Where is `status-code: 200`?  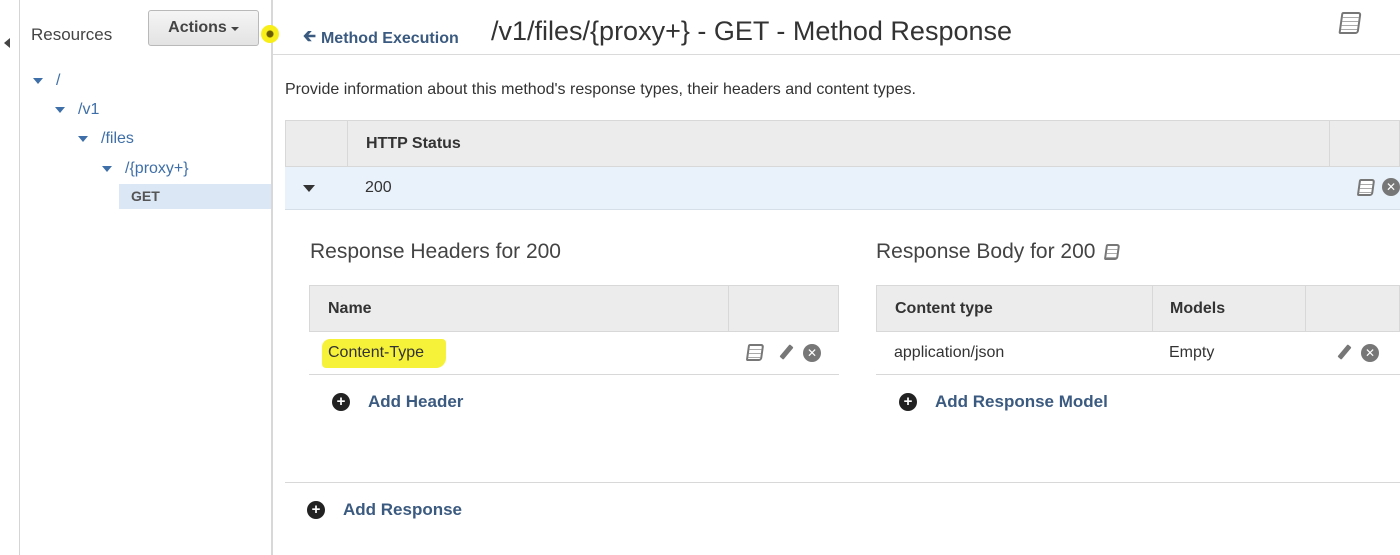
status-code: 200 is located at coordinates (378, 187).